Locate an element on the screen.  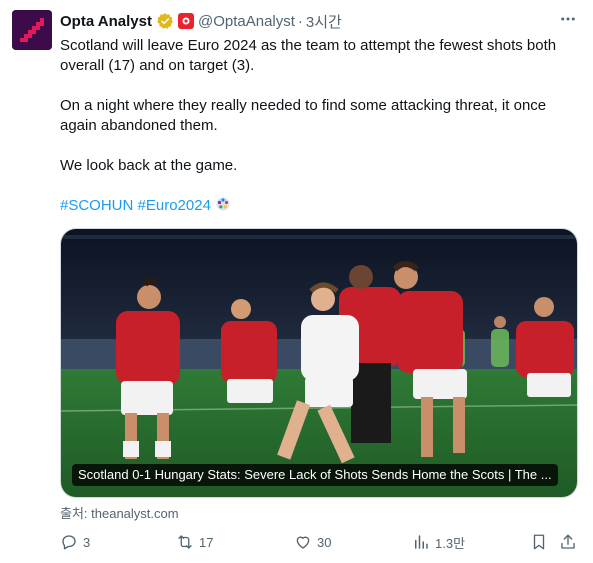
tweet-header: Opta Analyst @OptaAnalyst · 3시간 is located at coordinates (318, 21).